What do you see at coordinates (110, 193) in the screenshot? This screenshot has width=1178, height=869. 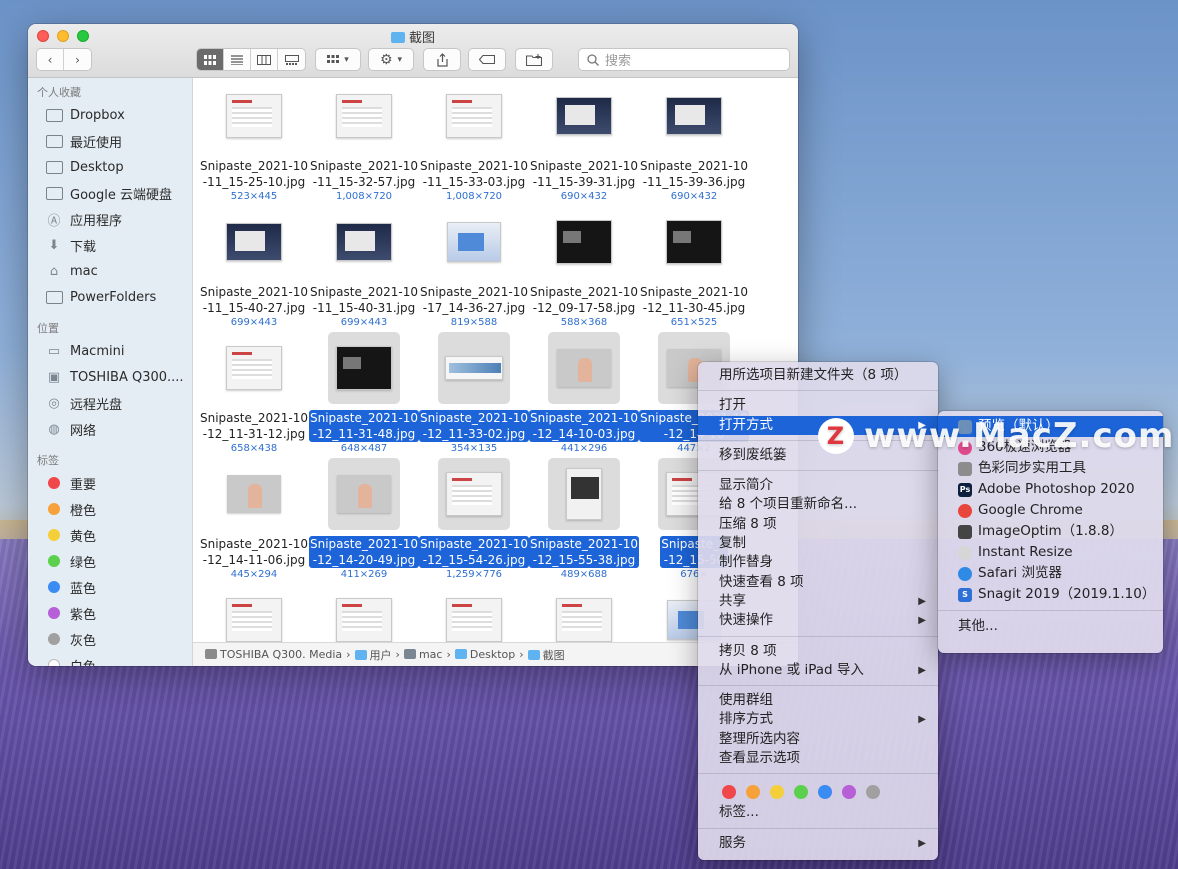 I see `sidebar-favorite-3: Google 云端硬盘` at bounding box center [110, 193].